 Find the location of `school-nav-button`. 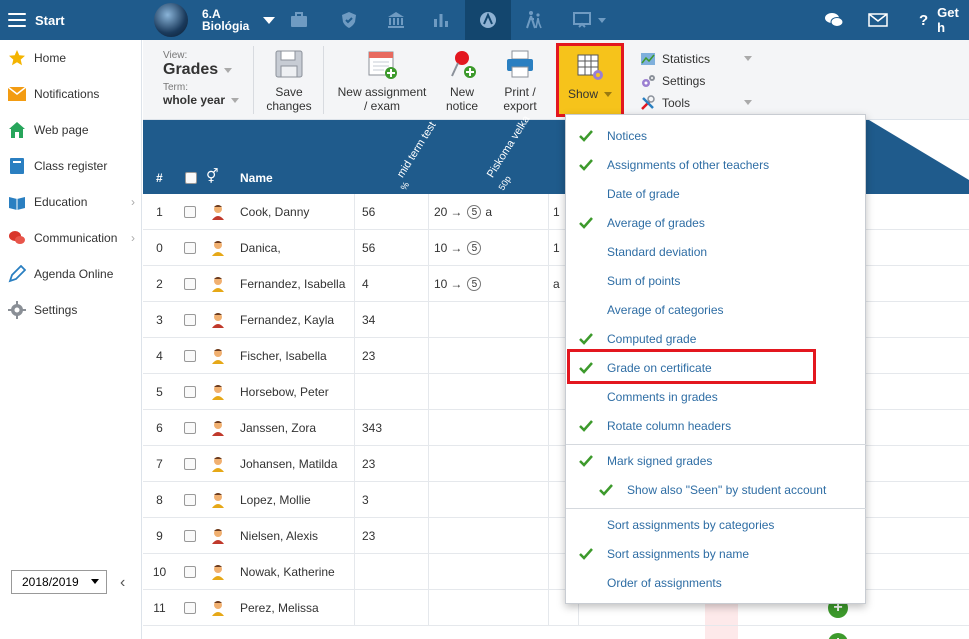

school-nav-button is located at coordinates (396, 20).